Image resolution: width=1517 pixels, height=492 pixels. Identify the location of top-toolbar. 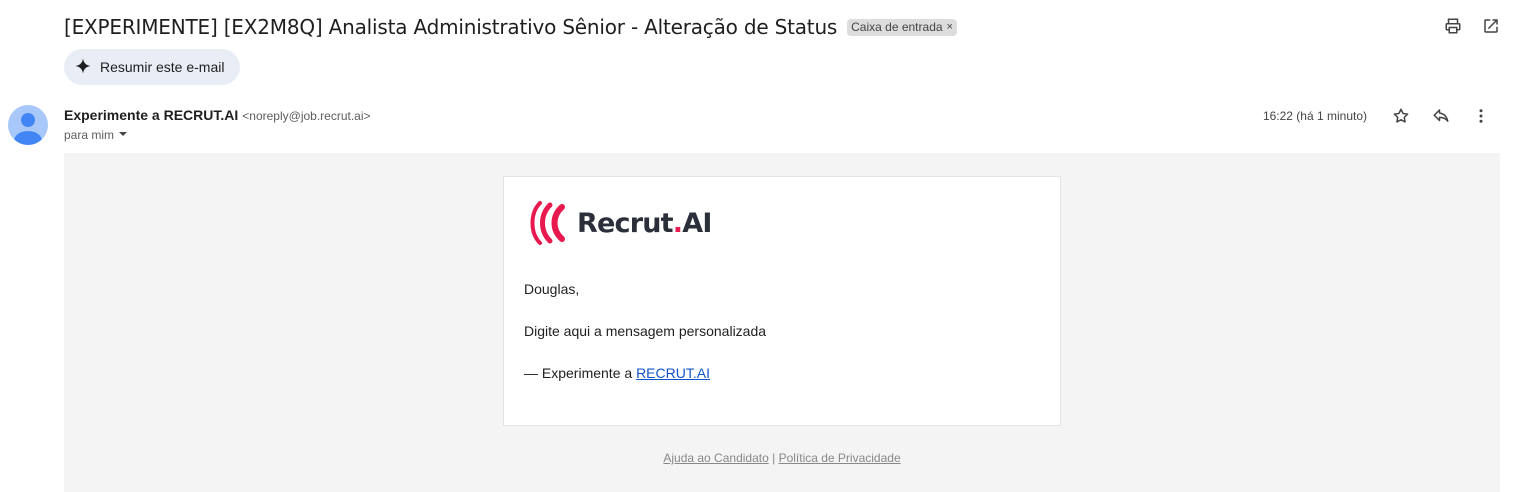
(1472, 26).